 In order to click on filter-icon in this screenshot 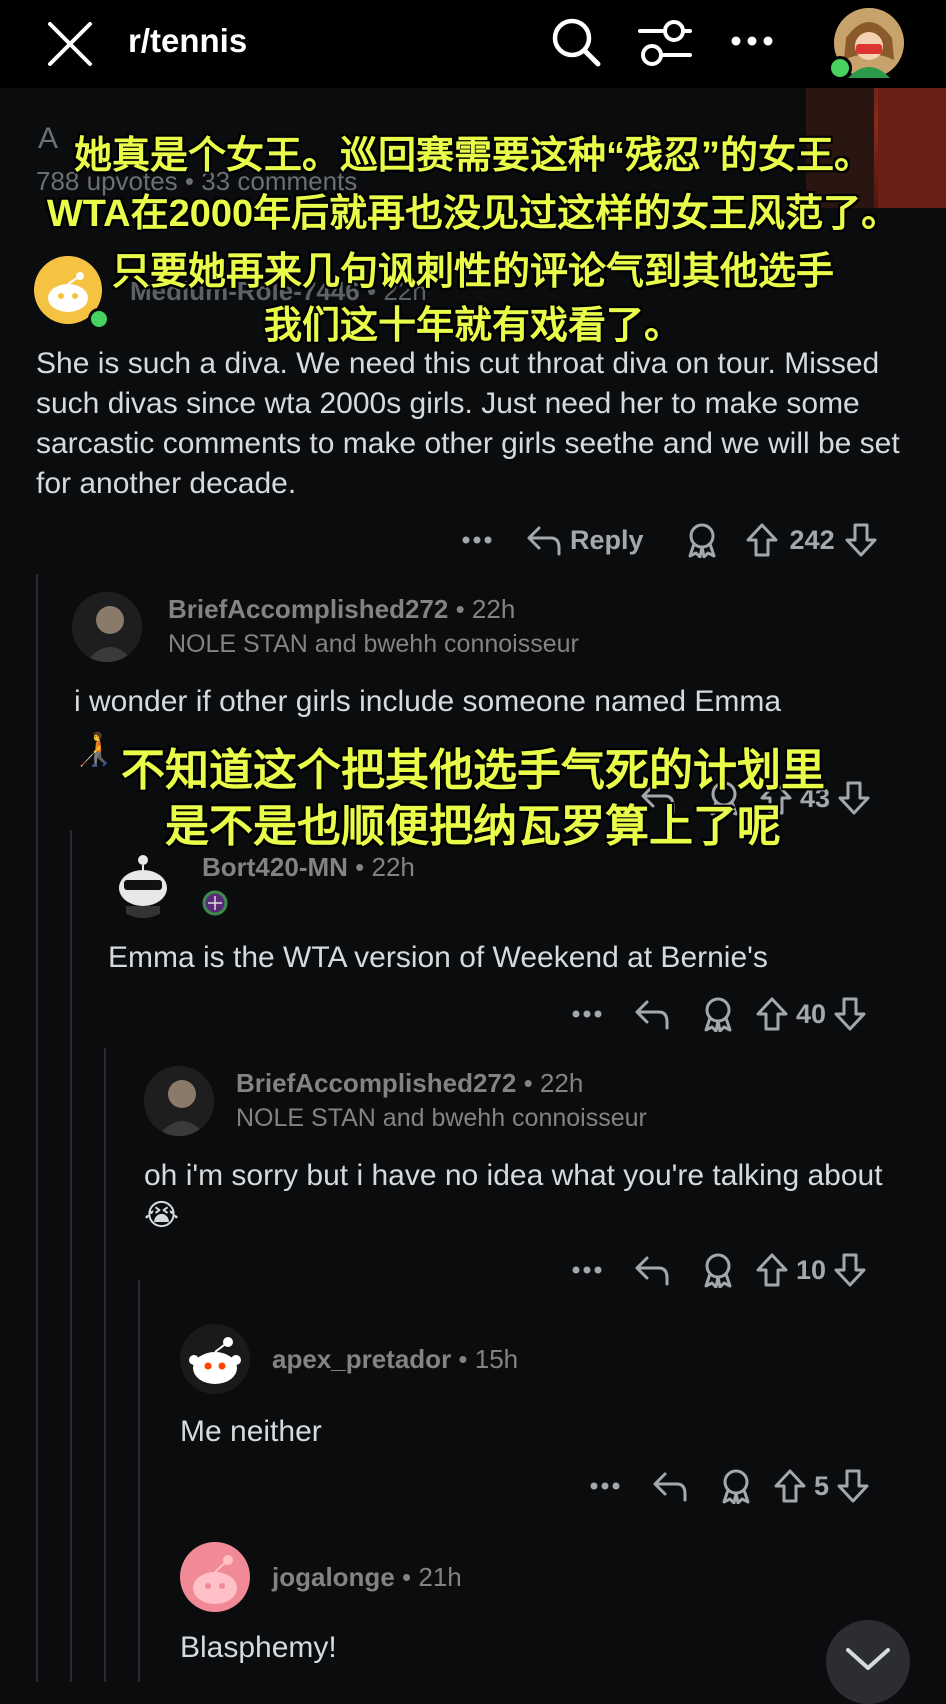, I will do `click(665, 43)`.